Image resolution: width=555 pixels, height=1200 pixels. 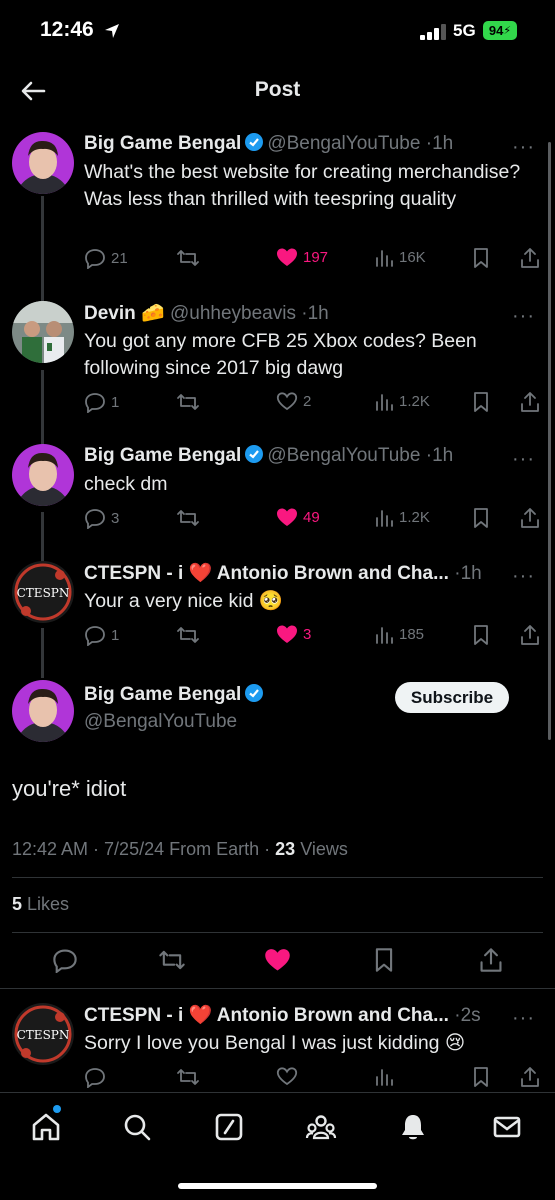 What do you see at coordinates (298, 517) in the screenshot?
I see `like-button: 49` at bounding box center [298, 517].